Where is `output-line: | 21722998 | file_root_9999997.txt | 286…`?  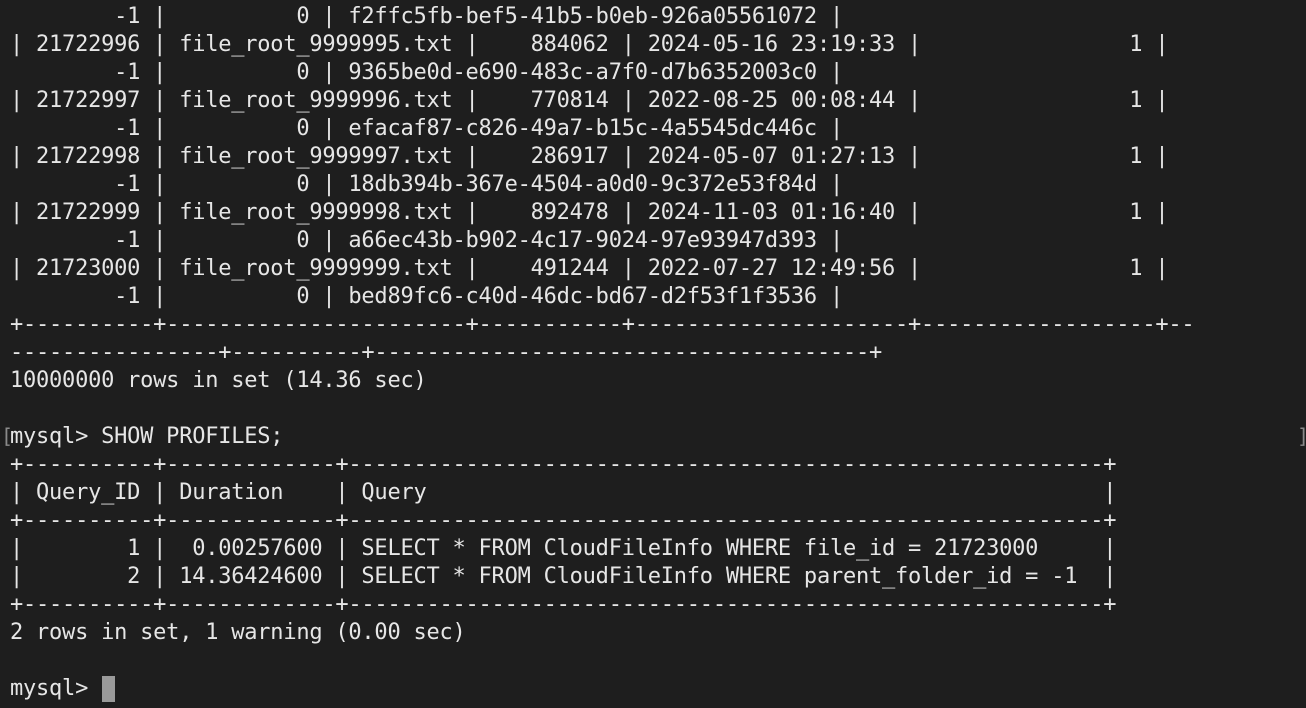
output-line: | 21722998 | file_root_9999997.txt | 286… is located at coordinates (589, 156).